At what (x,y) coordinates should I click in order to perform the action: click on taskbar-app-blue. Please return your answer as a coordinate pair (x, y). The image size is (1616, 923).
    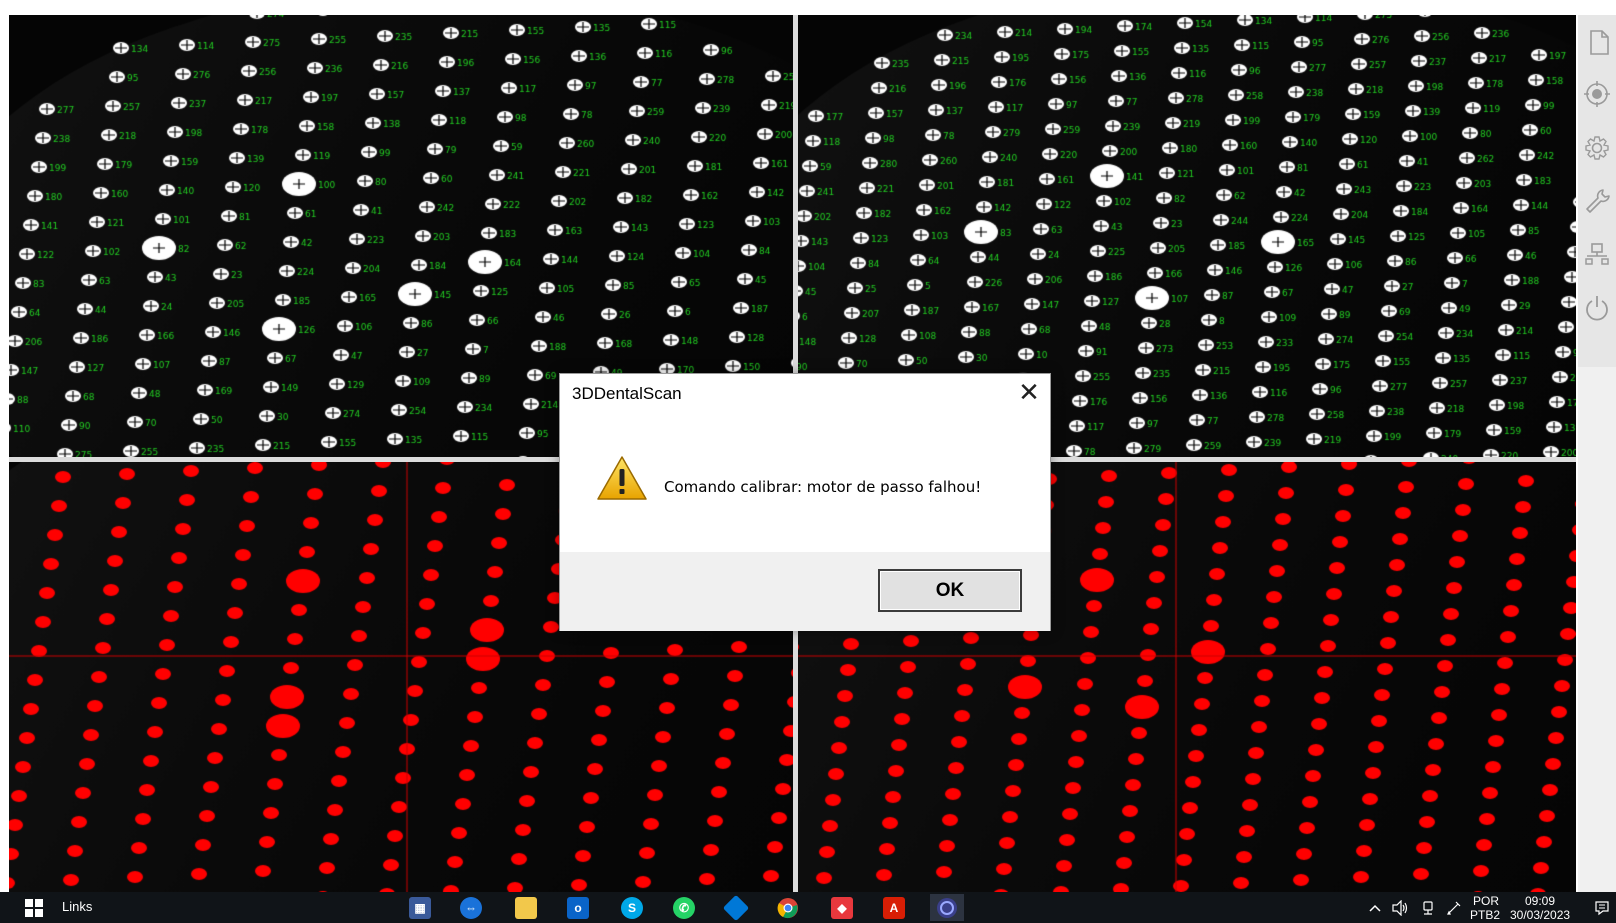
    Looking at the image, I should click on (736, 908).